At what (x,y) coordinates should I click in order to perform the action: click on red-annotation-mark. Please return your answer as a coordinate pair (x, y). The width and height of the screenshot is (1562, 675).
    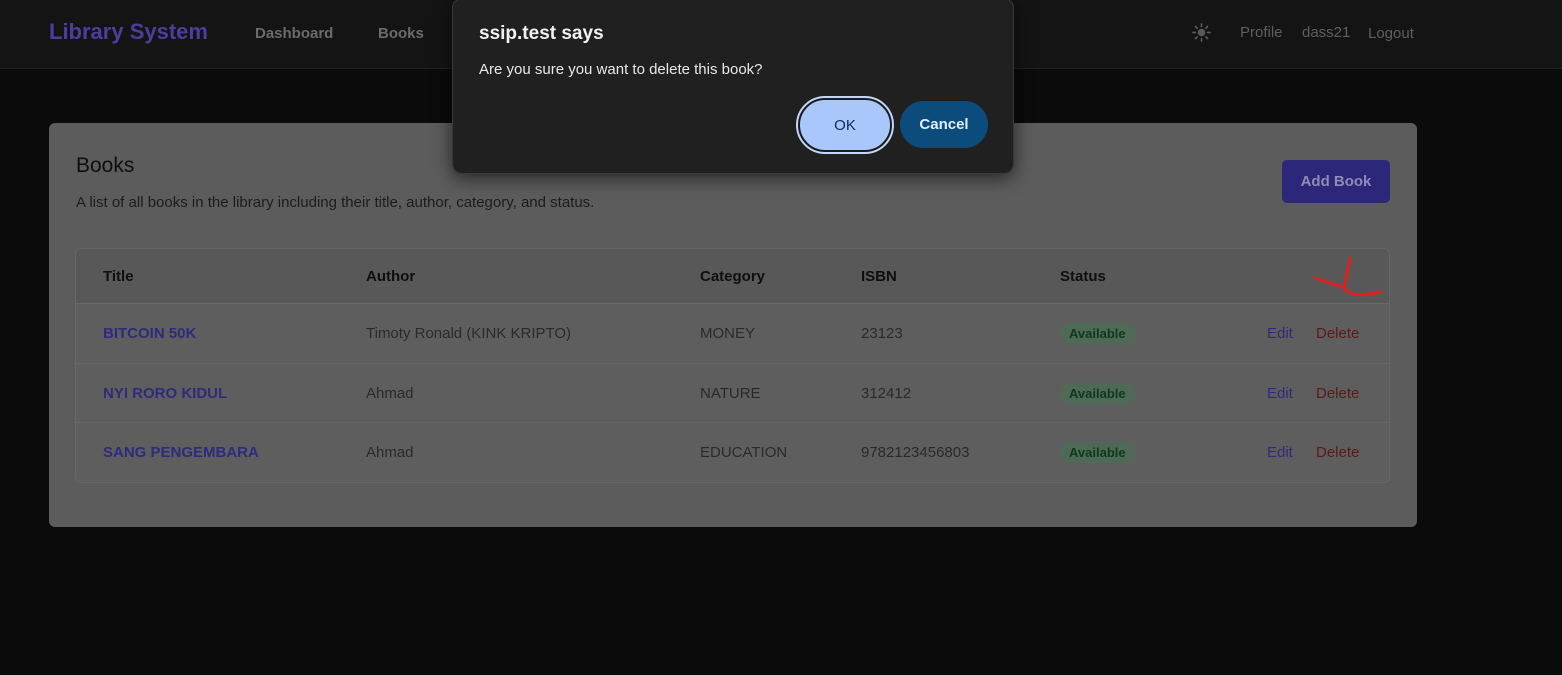
    Looking at the image, I should click on (1347, 276).